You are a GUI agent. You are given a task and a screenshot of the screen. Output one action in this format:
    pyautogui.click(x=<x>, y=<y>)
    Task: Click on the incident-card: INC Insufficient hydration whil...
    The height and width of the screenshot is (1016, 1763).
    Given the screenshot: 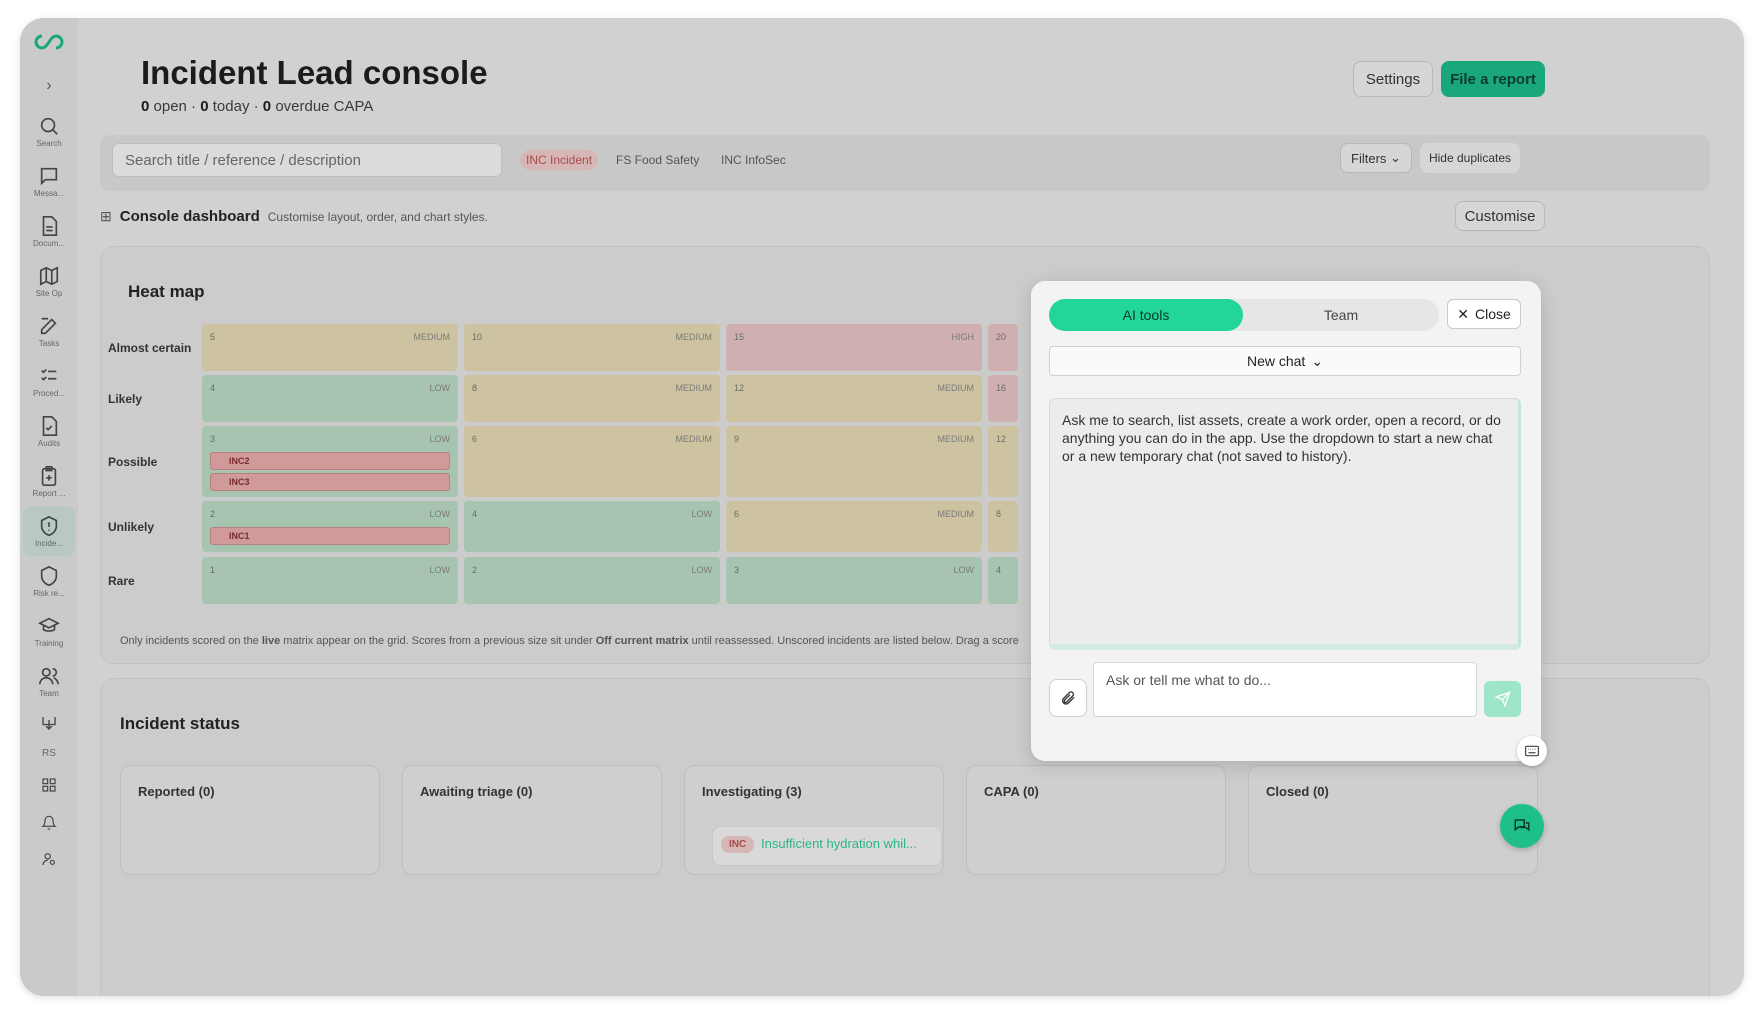 What is the action you would take?
    pyautogui.click(x=827, y=846)
    